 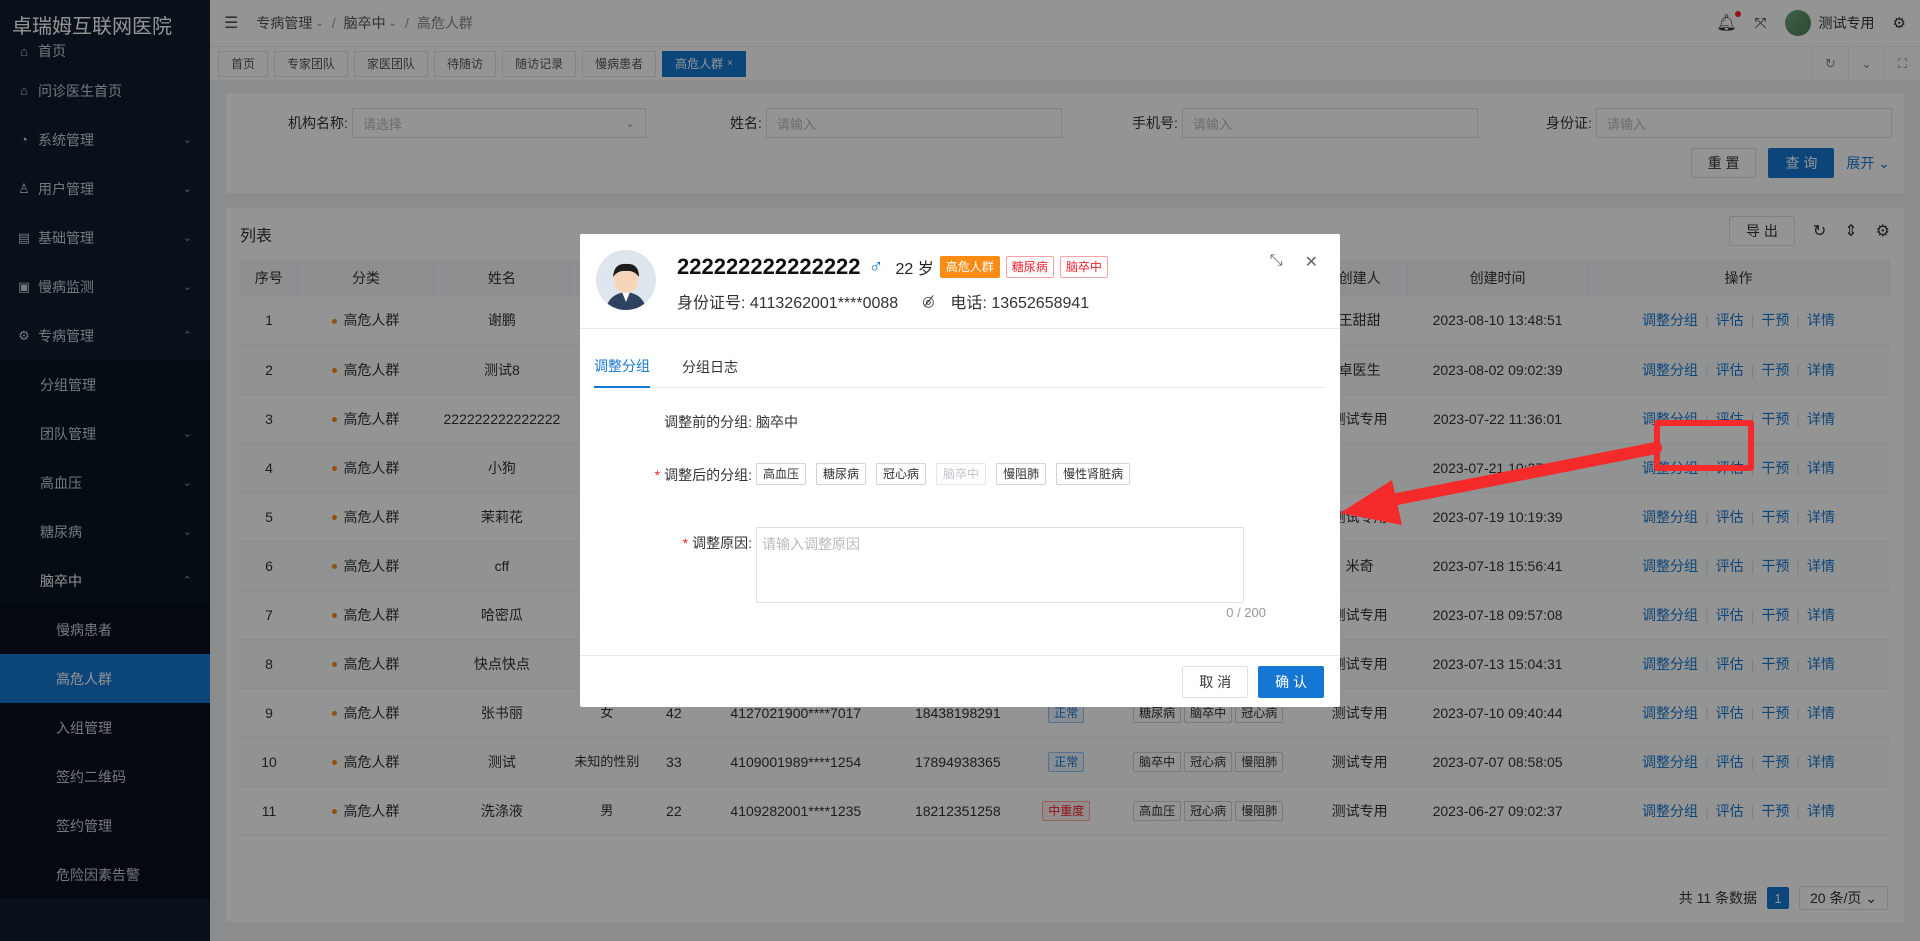 I want to click on cancel-button: 取 消, so click(x=1215, y=682).